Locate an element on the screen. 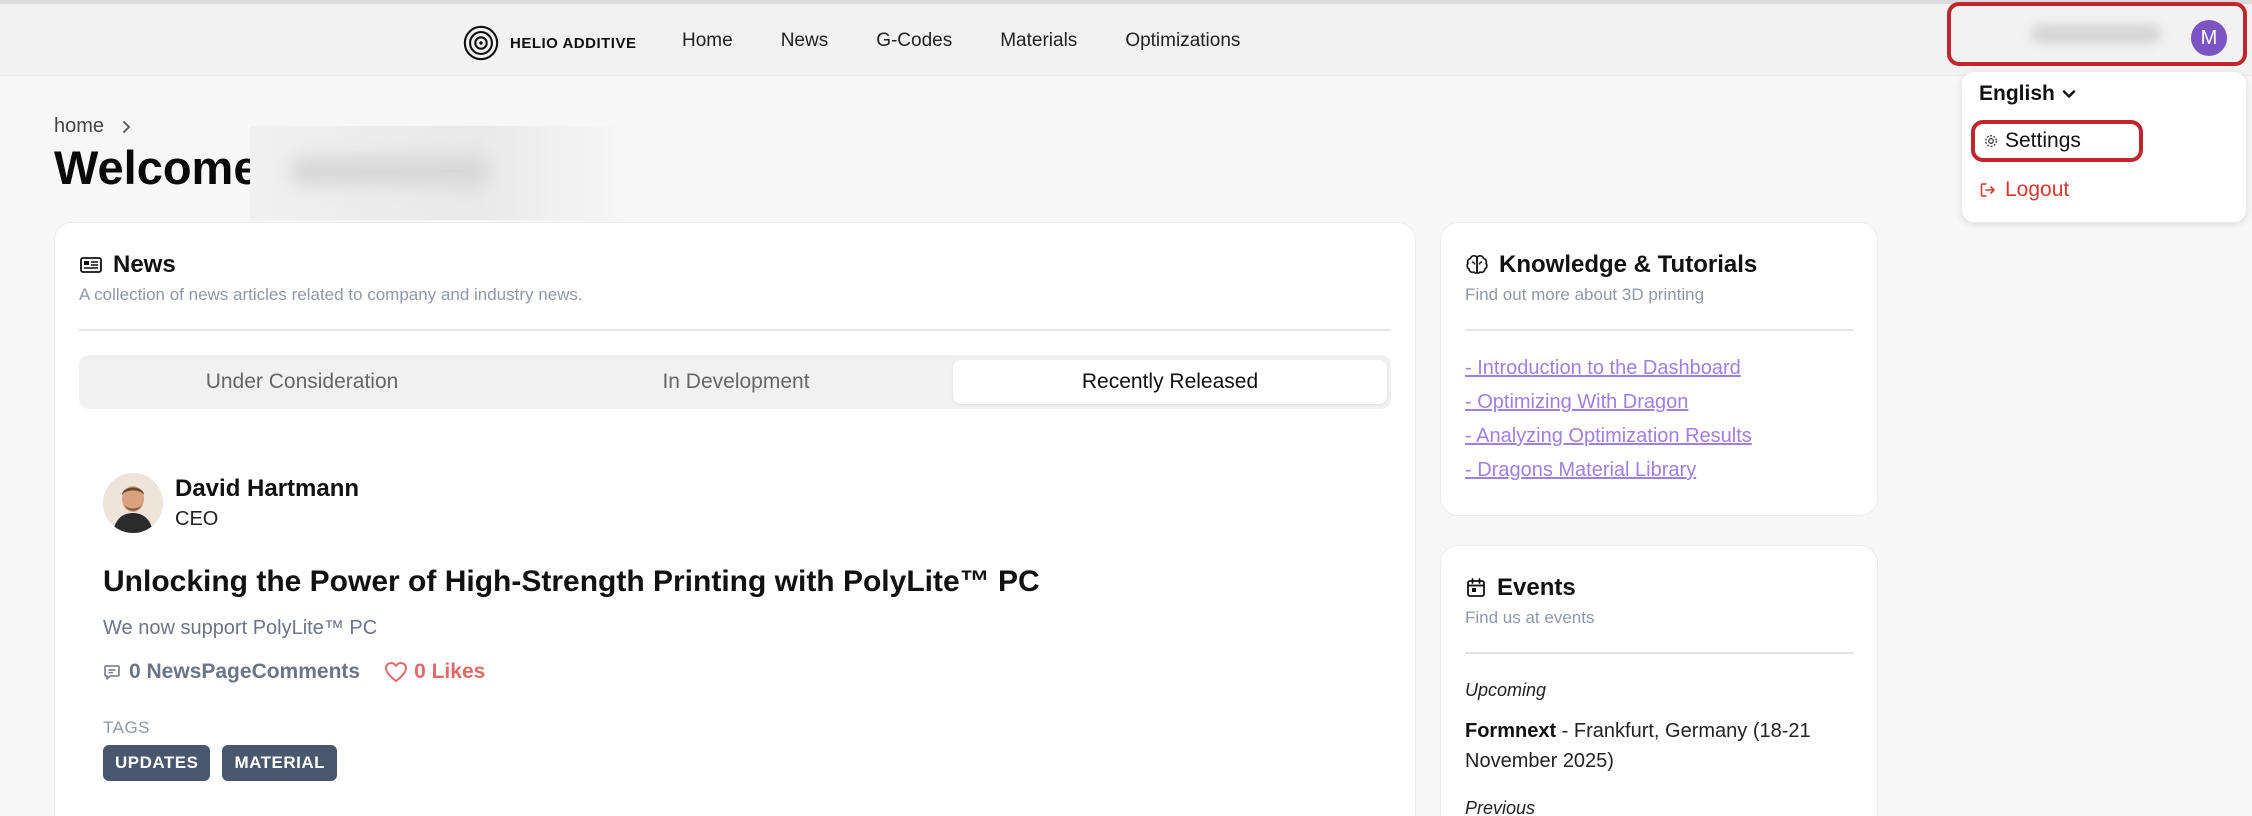  tag-updates: UPDATES is located at coordinates (157, 763).